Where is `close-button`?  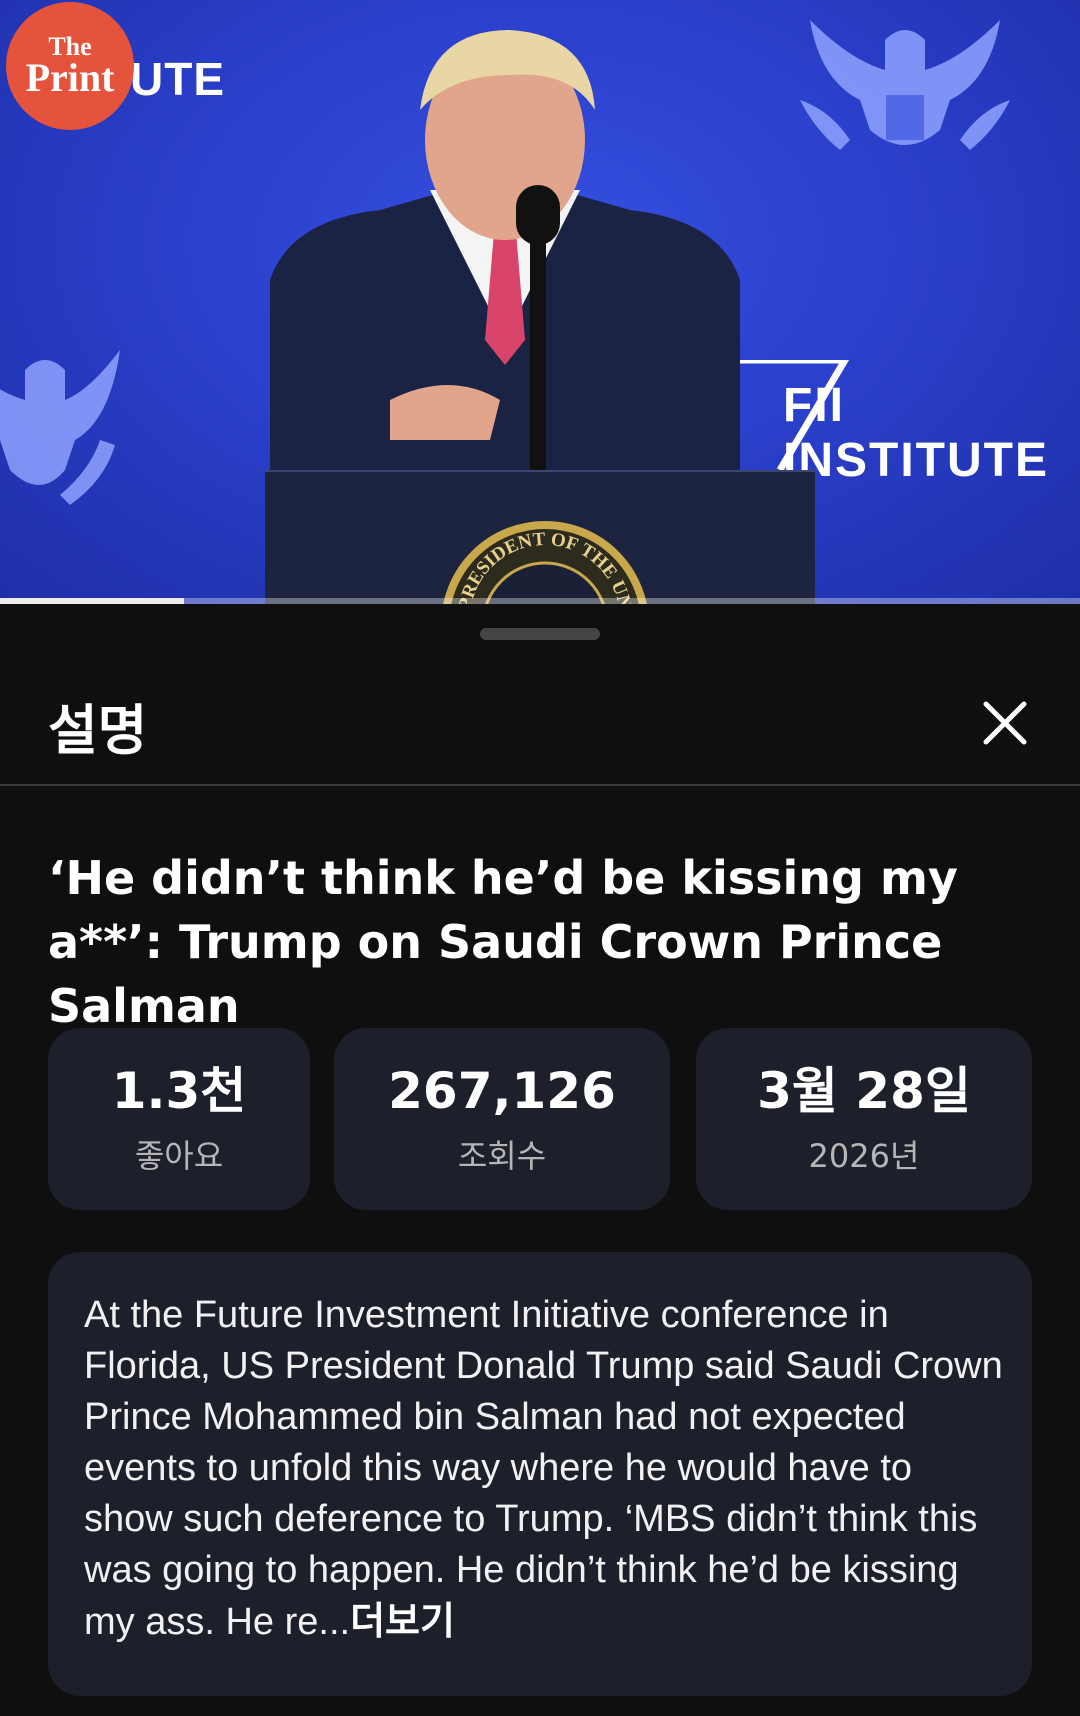
close-button is located at coordinates (1005, 723).